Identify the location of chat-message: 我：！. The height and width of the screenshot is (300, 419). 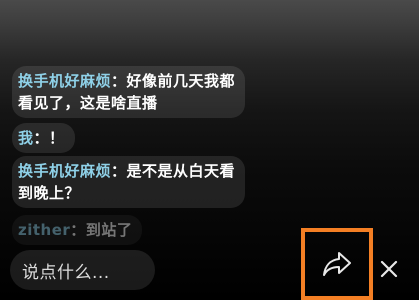
(43, 138).